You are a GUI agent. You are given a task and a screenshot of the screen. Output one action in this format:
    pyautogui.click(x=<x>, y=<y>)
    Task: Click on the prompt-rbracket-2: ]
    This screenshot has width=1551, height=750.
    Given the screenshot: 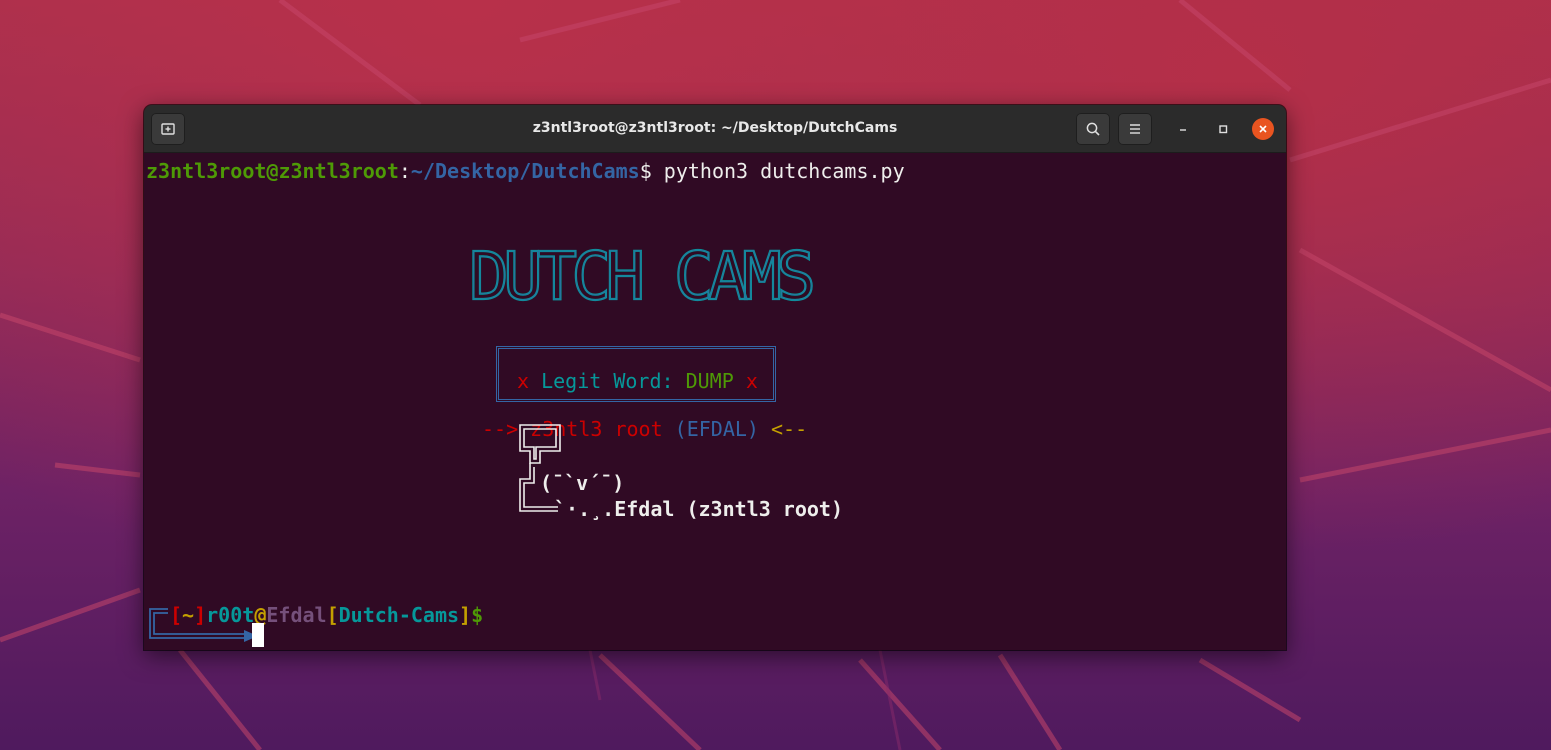 What is the action you would take?
    pyautogui.click(x=465, y=615)
    